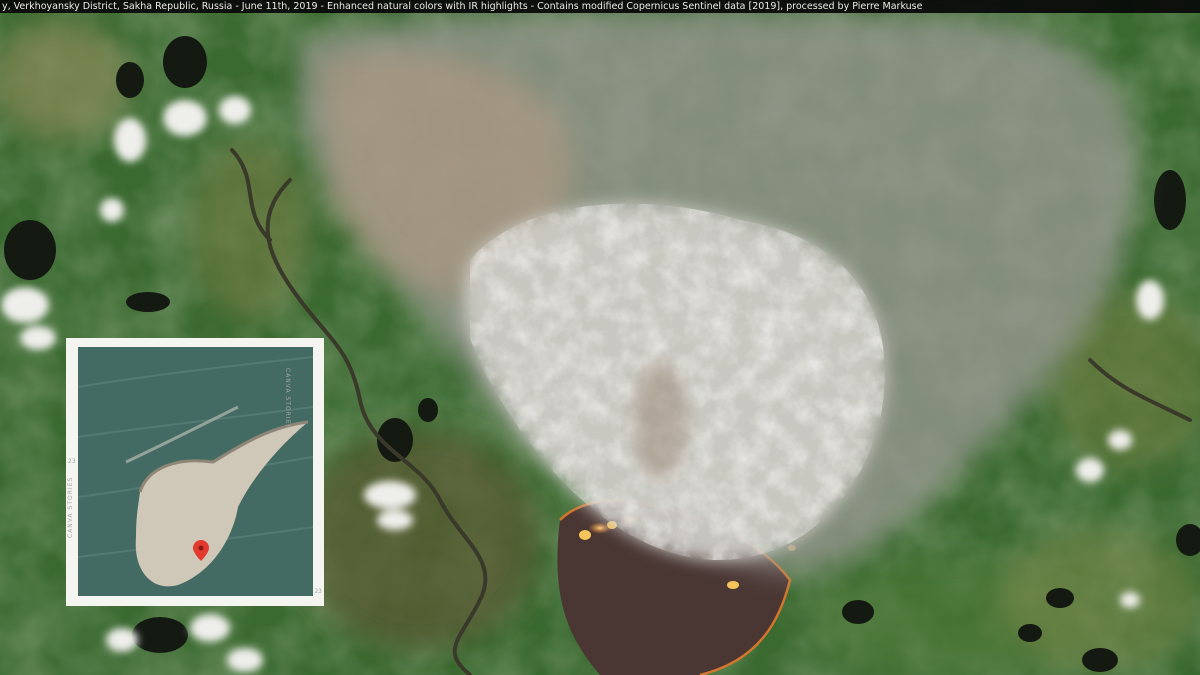 The height and width of the screenshot is (675, 1200). What do you see at coordinates (72, 461) in the screenshot?
I see `frame-mark-left: 23` at bounding box center [72, 461].